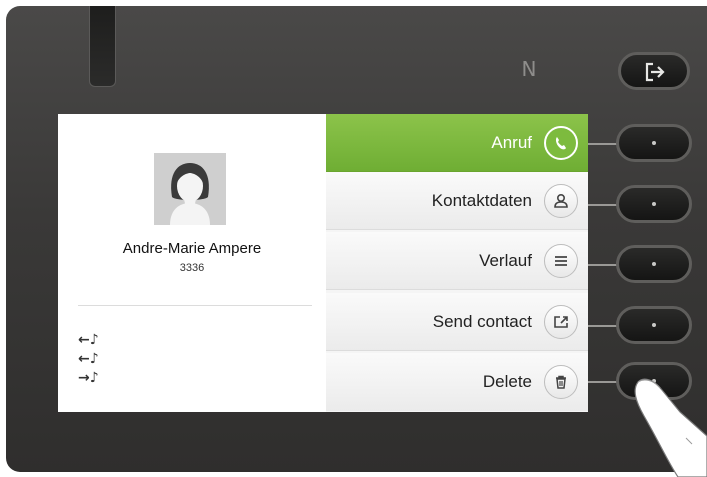 The height and width of the screenshot is (477, 707). Describe the element at coordinates (507, 381) in the screenshot. I see `menu-item-label: Delete` at that location.